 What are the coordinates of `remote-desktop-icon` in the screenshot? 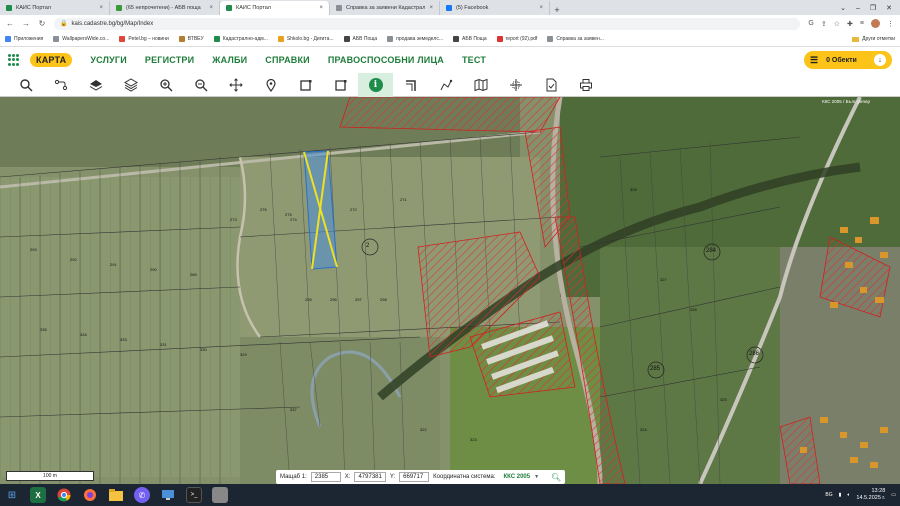 It's located at (168, 495).